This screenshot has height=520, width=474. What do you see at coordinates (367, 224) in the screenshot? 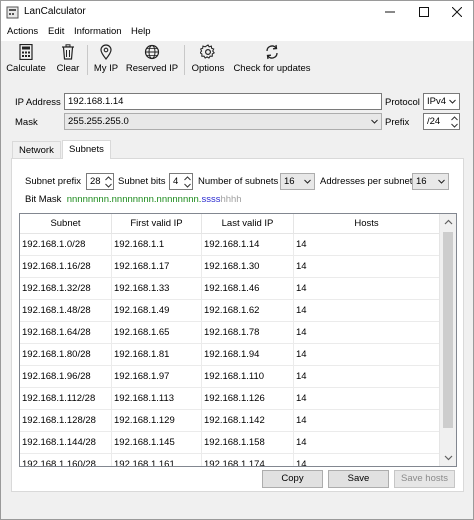
I see `column-header-hosts: Hosts` at bounding box center [367, 224].